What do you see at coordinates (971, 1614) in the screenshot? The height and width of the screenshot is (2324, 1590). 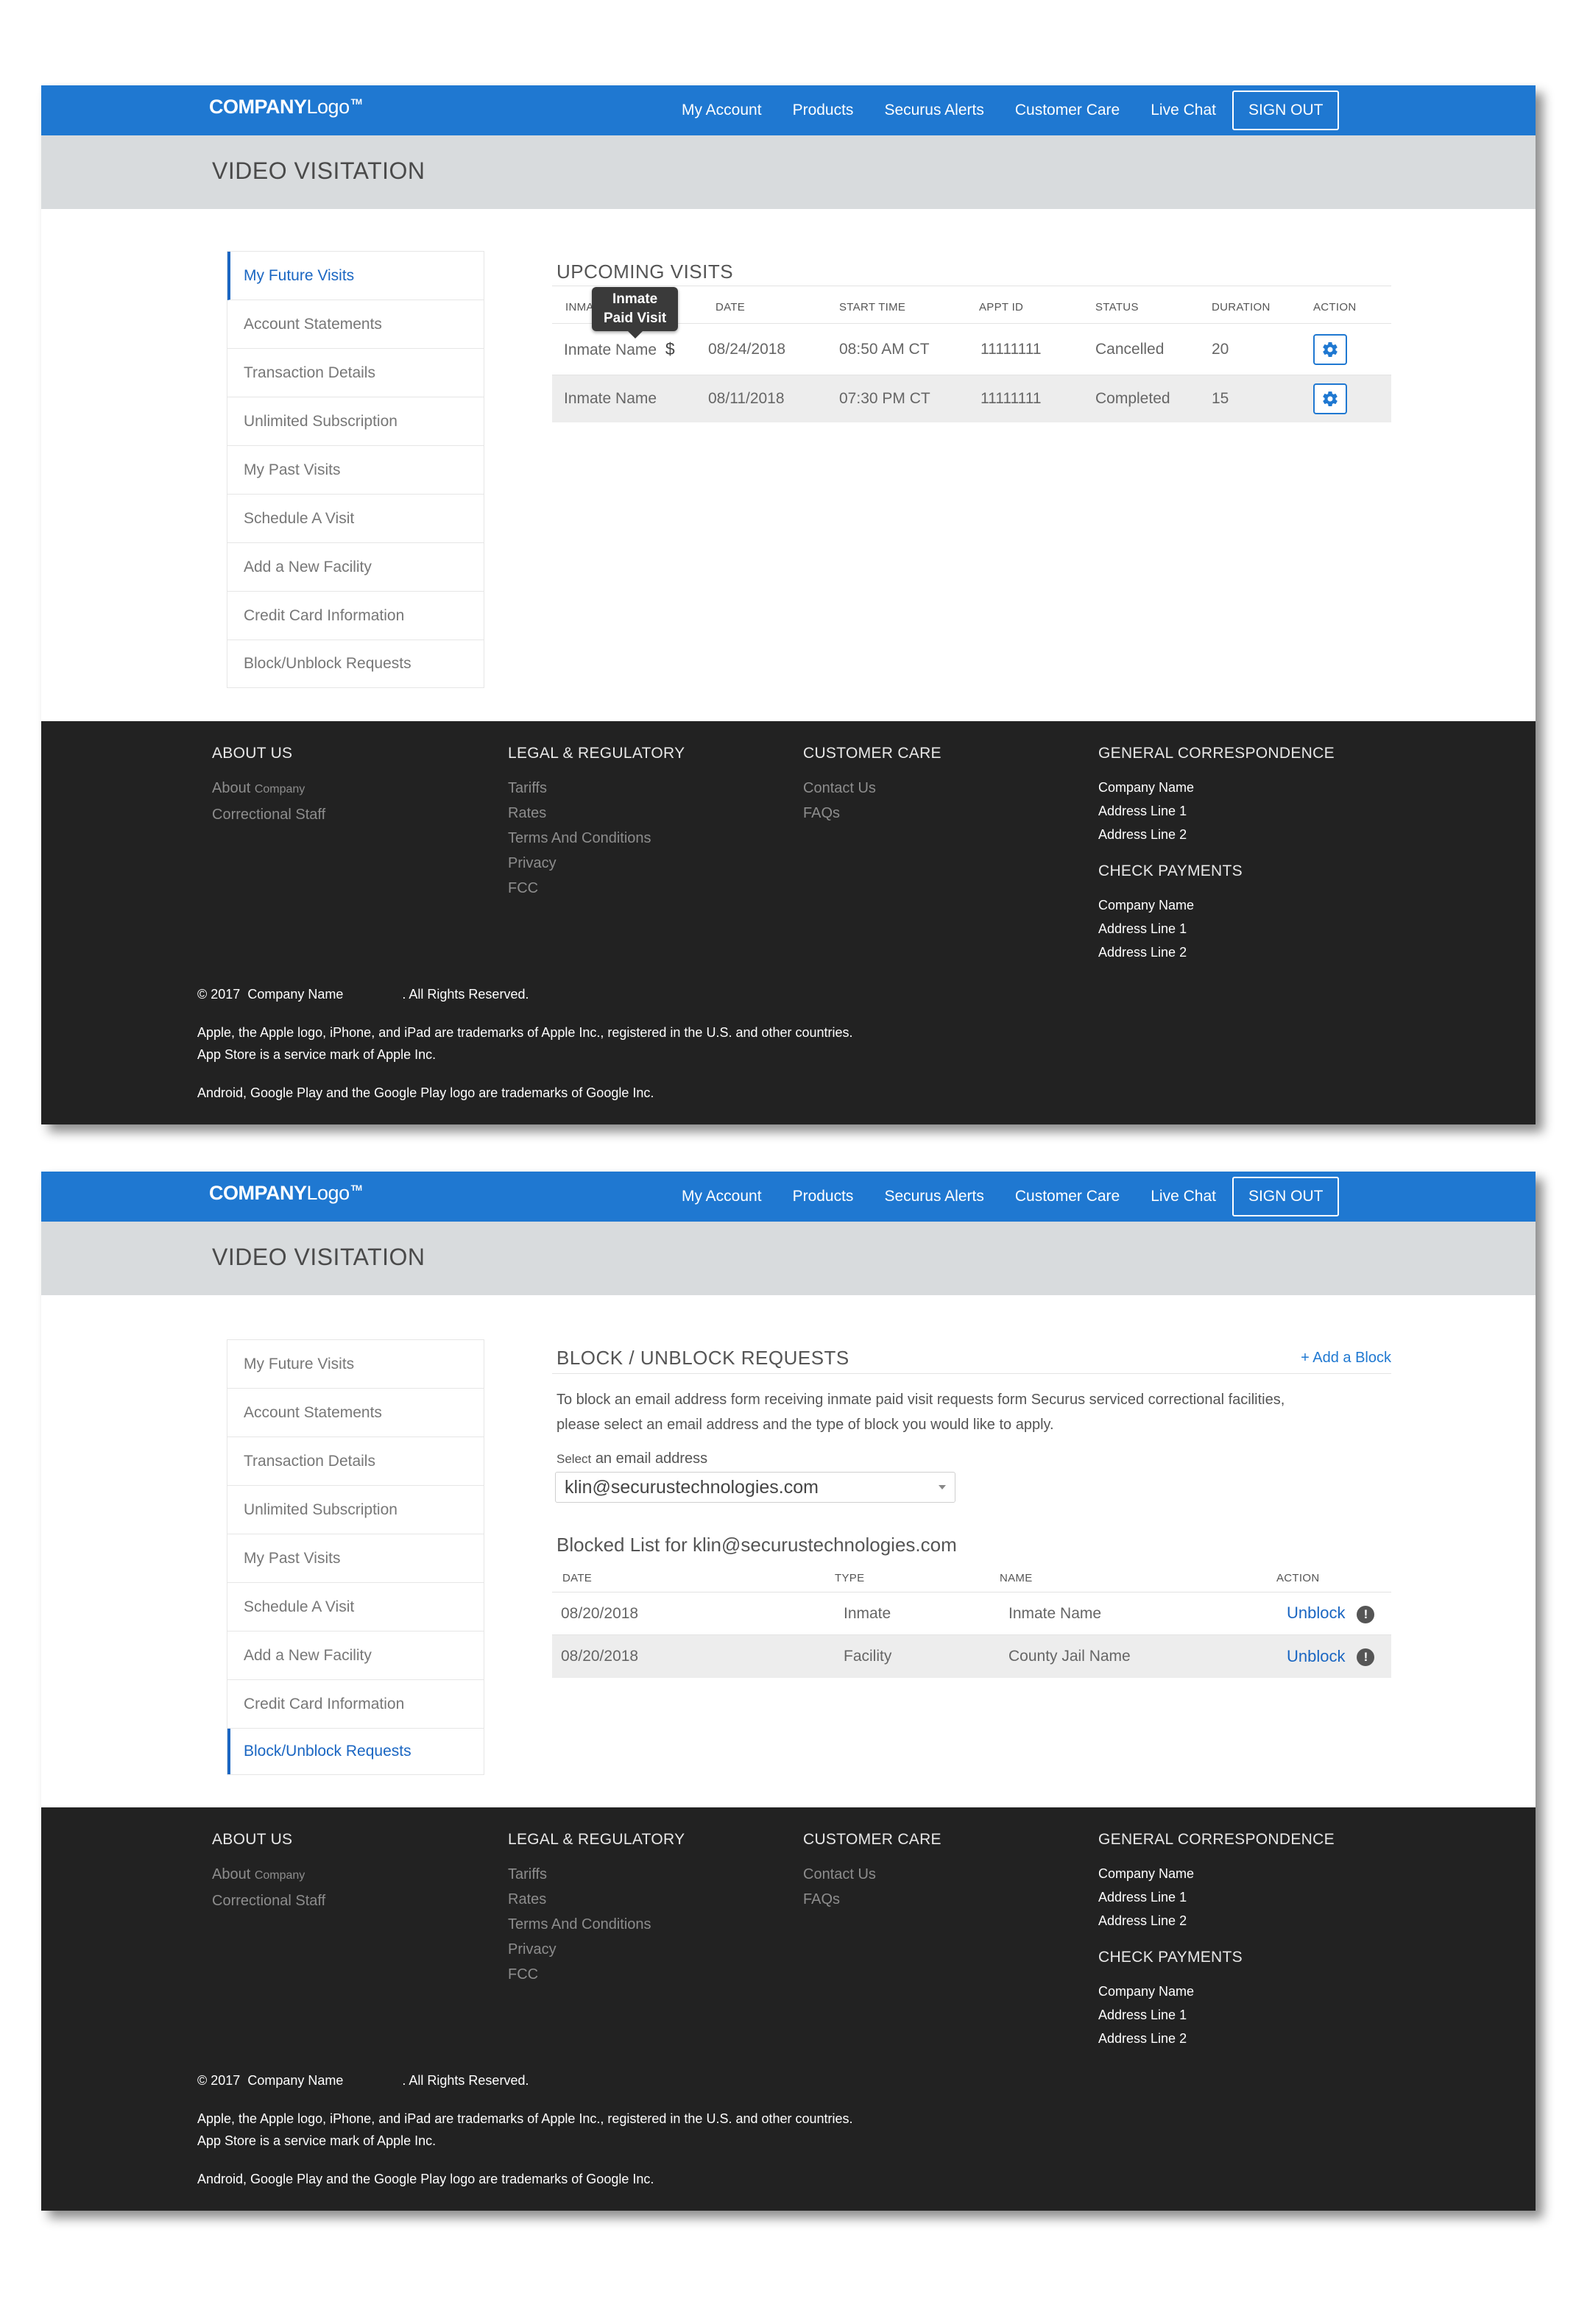 I see `table-row: 08/20/2018 Inmate Inmate Name Unblock!` at bounding box center [971, 1614].